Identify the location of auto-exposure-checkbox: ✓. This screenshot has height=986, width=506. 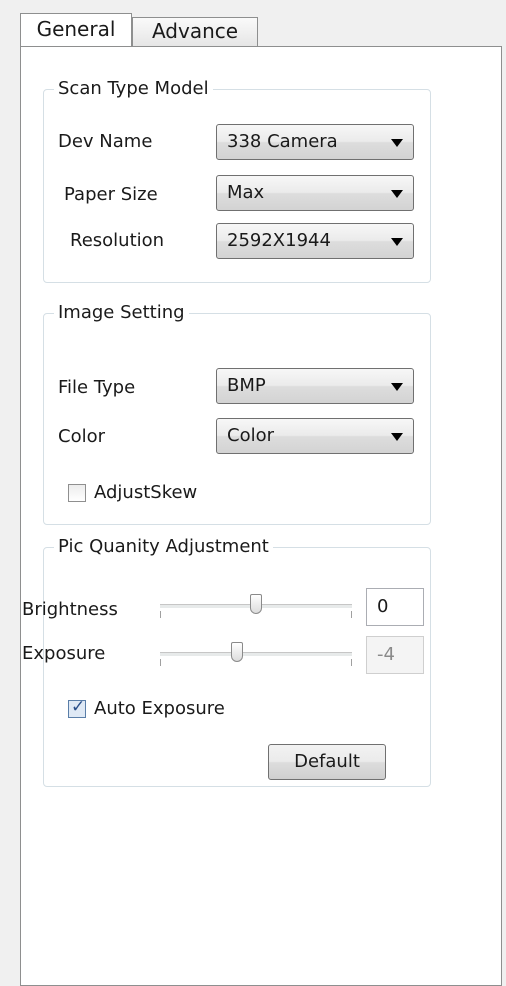
(77, 707).